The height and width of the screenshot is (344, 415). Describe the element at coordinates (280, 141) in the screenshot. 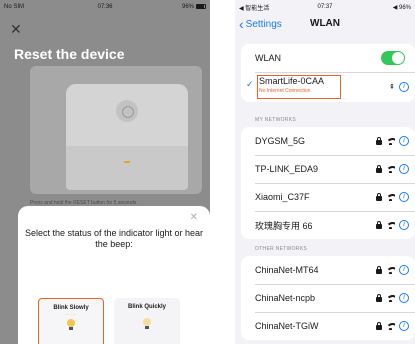

I see `network-name: DYGSM_5G` at that location.